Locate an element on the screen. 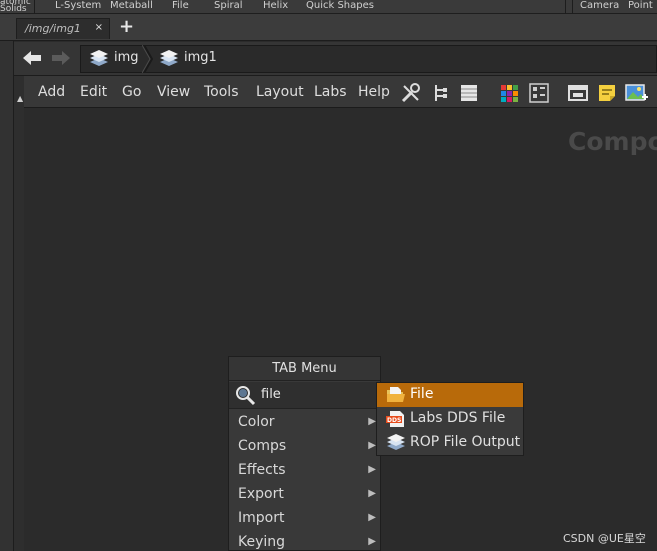 The width and height of the screenshot is (657, 551). tab-menu-category-color: Color ▶ is located at coordinates (304, 423).